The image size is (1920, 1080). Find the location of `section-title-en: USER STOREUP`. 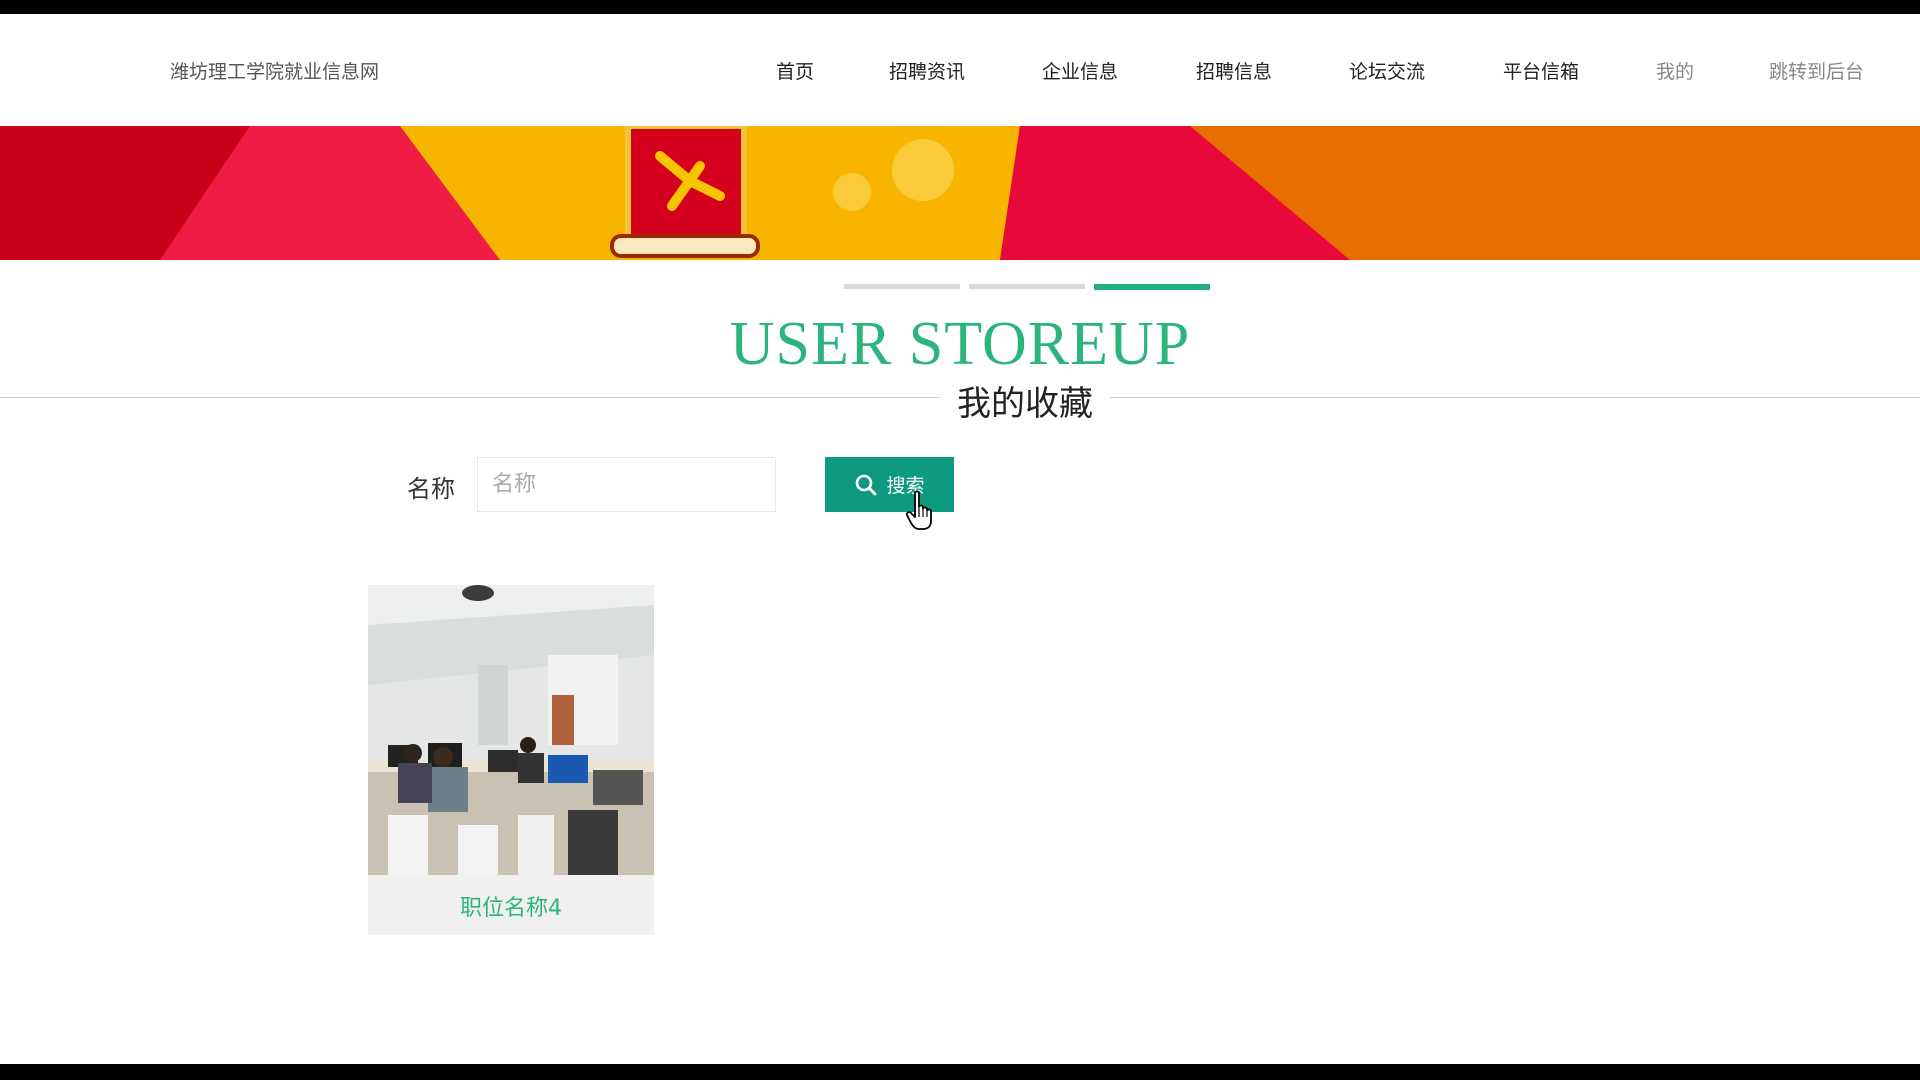

section-title-en: USER STOREUP is located at coordinates (960, 344).